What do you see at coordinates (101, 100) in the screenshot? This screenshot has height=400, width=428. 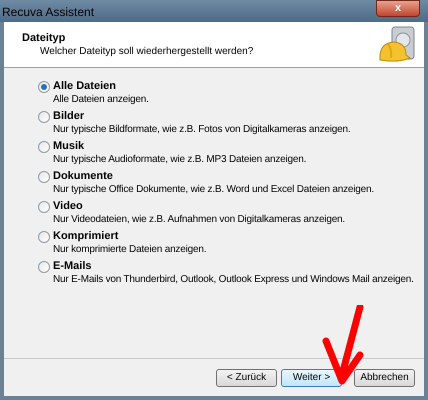 I see `option-description: Alle Dateien anzeigen.` at bounding box center [101, 100].